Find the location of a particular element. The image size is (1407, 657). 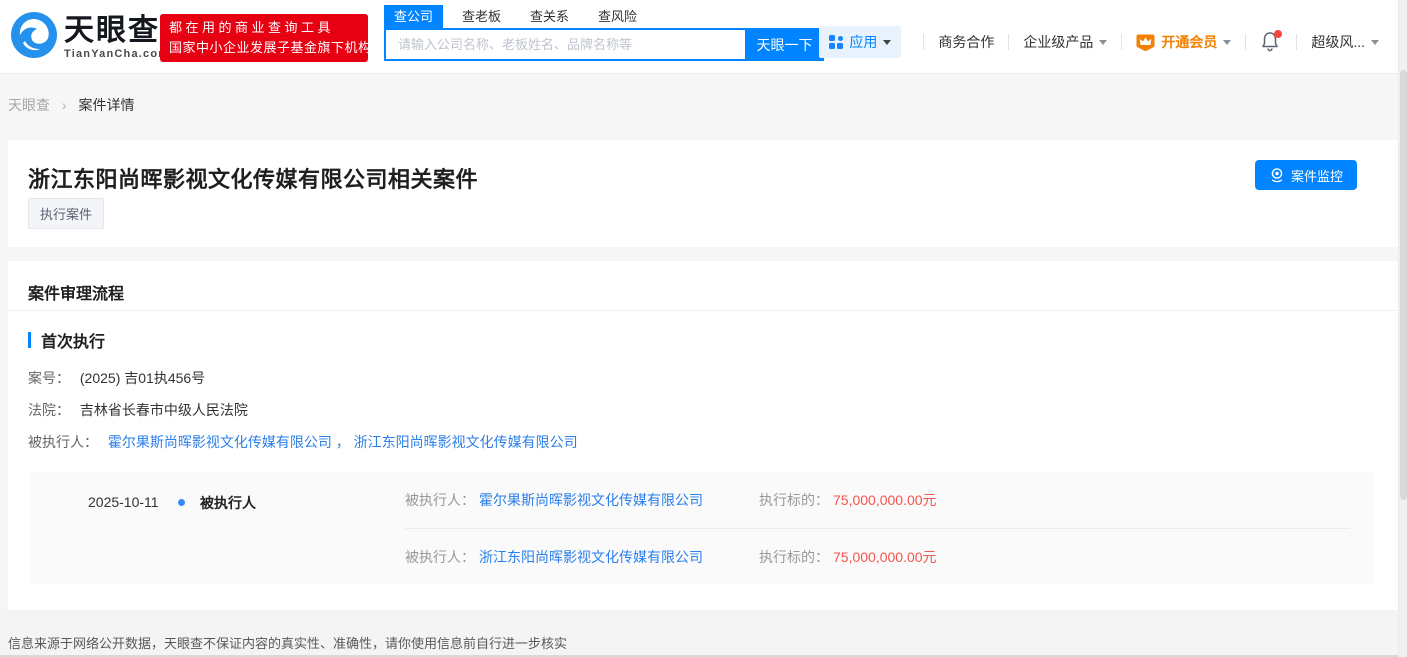

case-number-field: 案号： (2025) 吉01执456号 is located at coordinates (116, 378).